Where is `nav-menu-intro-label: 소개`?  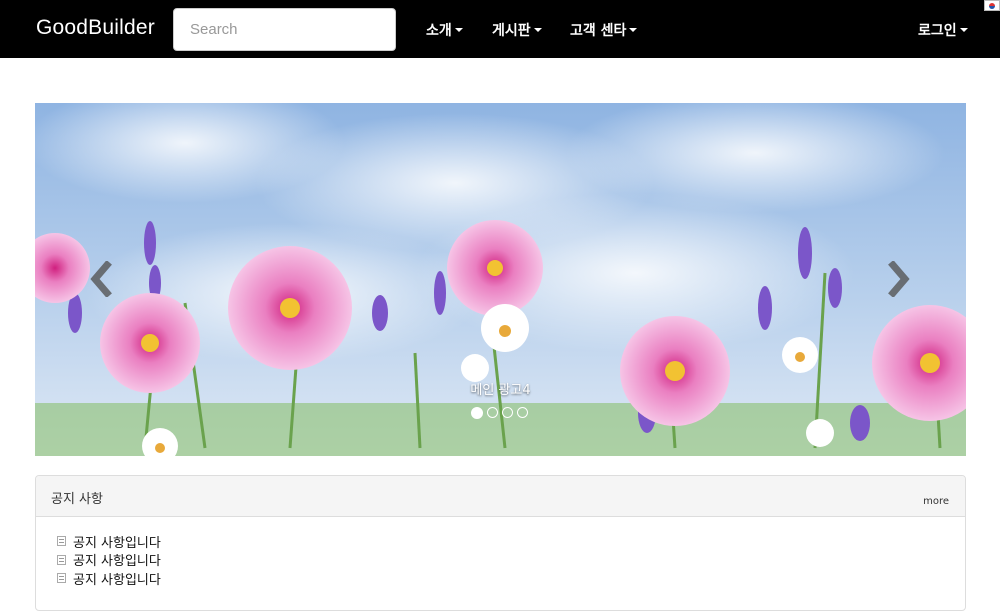 nav-menu-intro-label: 소개 is located at coordinates (439, 31).